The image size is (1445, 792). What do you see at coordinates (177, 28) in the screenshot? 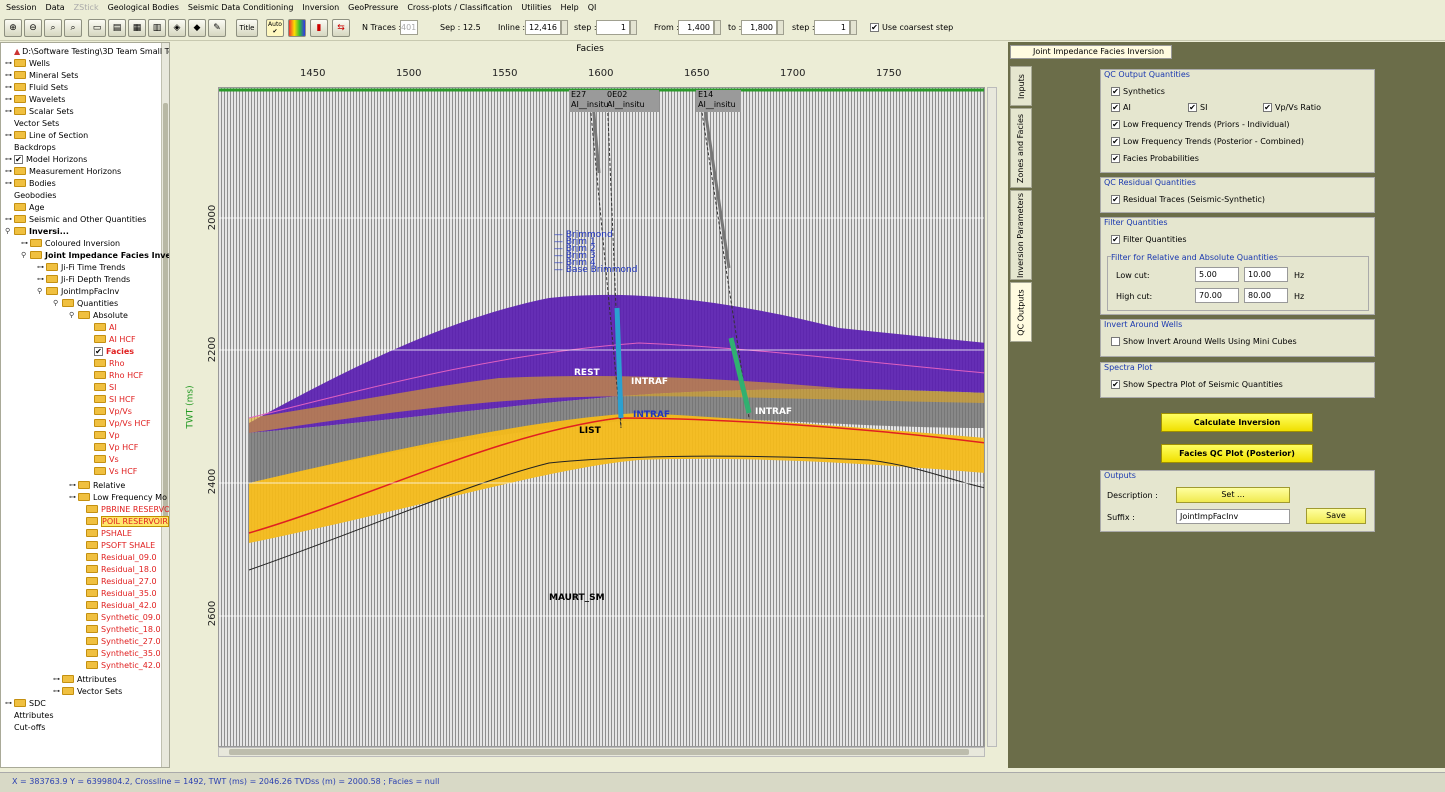
I see `layers-icon: ◈` at bounding box center [177, 28].